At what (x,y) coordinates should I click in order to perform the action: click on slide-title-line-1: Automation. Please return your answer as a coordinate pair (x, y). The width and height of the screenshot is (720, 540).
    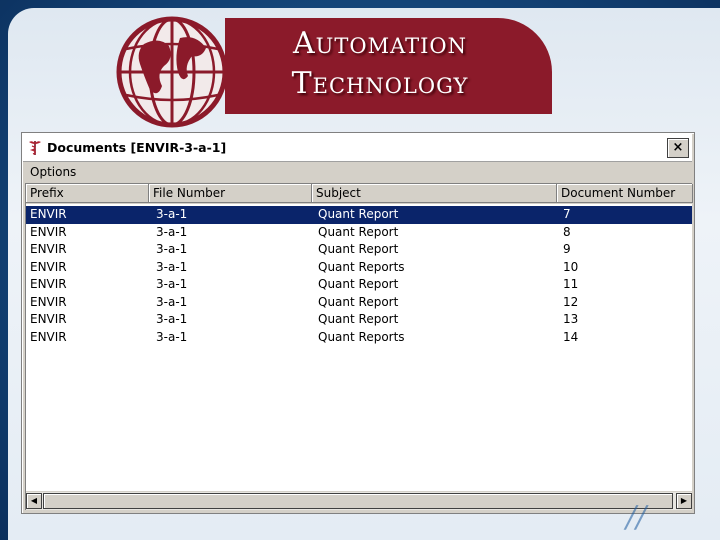
    Looking at the image, I should click on (380, 43).